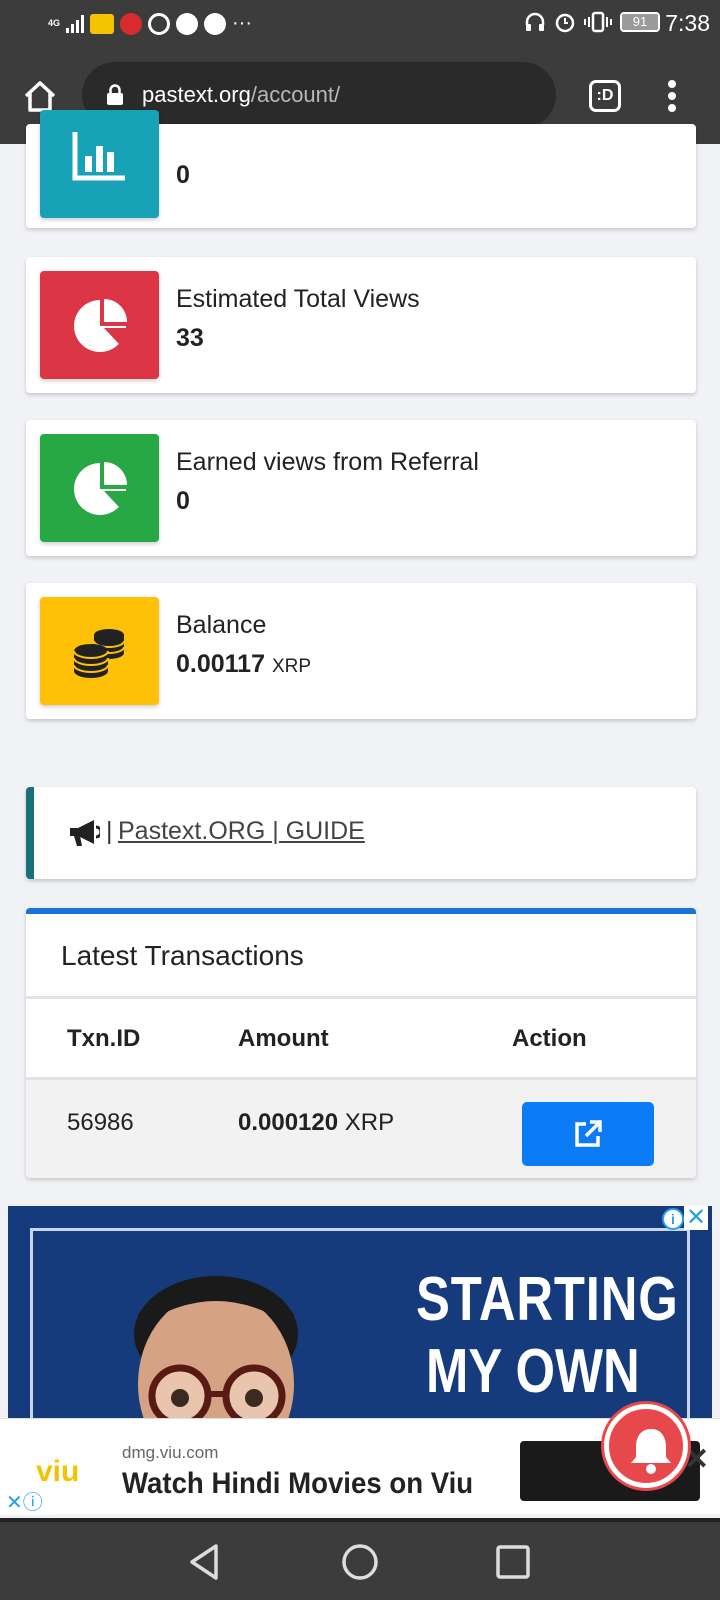  Describe the element at coordinates (100, 1122) in the screenshot. I see `txn-id-cell: 56986` at that location.